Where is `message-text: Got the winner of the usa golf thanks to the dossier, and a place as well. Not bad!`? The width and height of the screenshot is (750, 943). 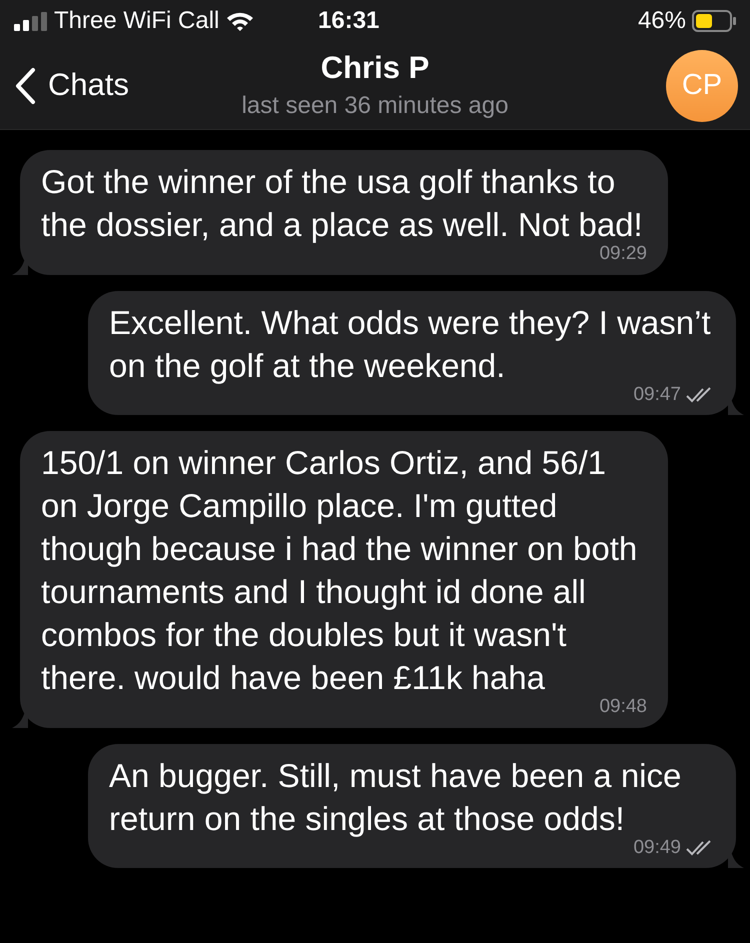 message-text: Got the winner of the usa golf thanks to the dossier, and a place as well. Not bad! is located at coordinates (342, 203).